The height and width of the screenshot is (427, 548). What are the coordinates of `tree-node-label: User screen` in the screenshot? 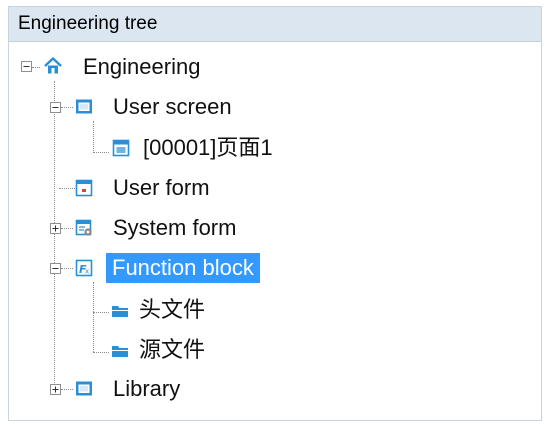 It's located at (172, 107).